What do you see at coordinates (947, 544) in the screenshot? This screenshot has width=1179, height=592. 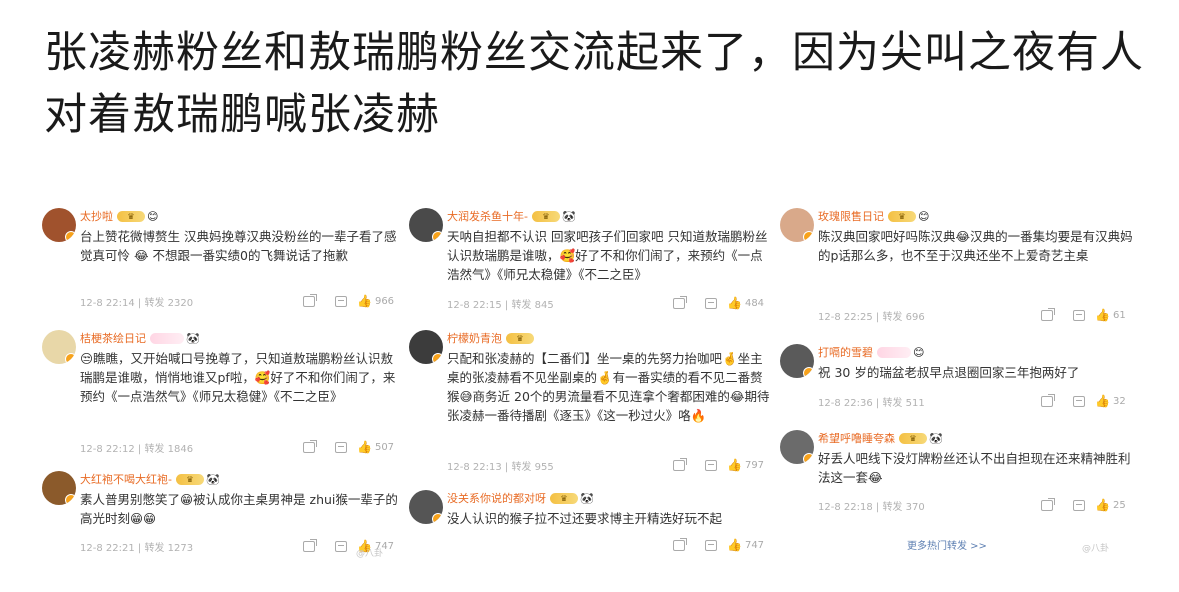 I see `more-hot-reposts-link: 更多热门转发 >>` at bounding box center [947, 544].